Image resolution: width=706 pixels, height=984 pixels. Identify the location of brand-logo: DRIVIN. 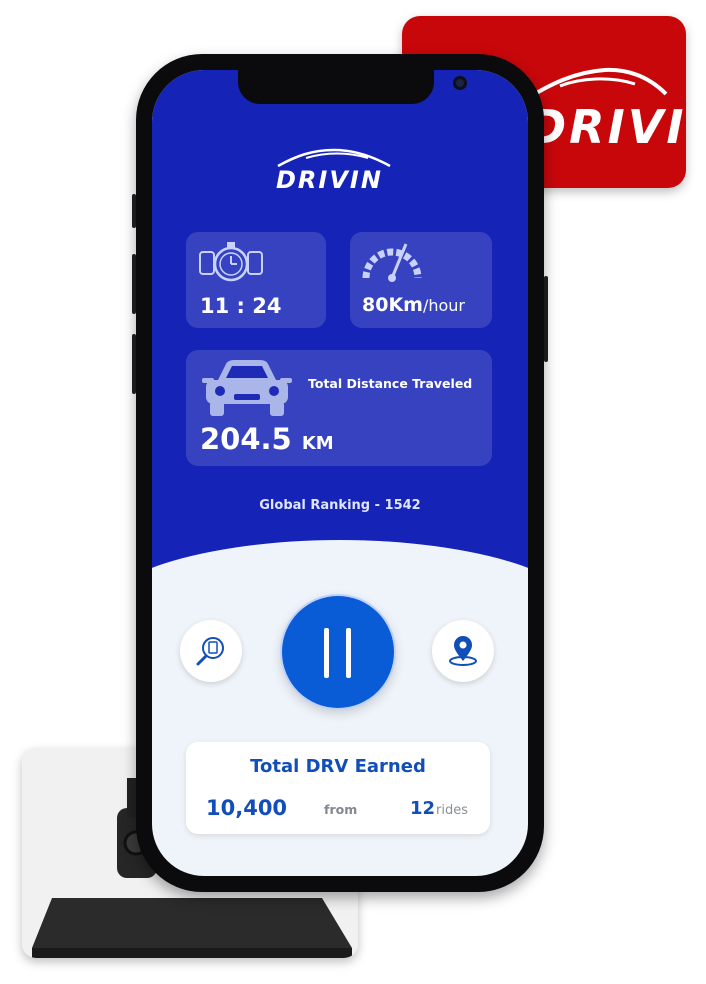
(607, 127).